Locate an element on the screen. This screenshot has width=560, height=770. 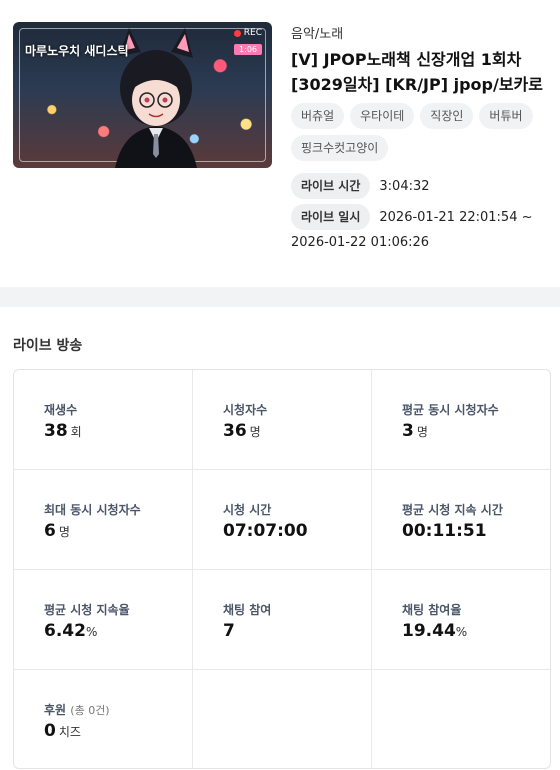
thumbnail-time-badge: 1:06 is located at coordinates (248, 49).